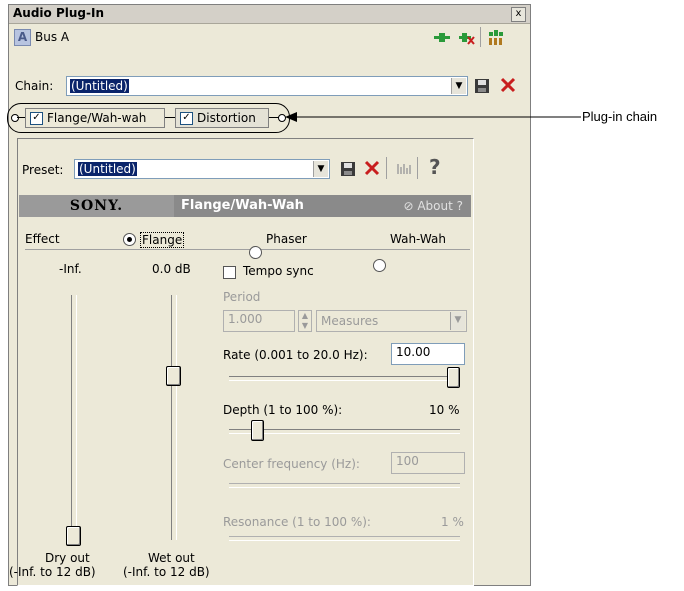 This screenshot has width=684, height=591. Describe the element at coordinates (174, 417) in the screenshot. I see `wet-fader-track` at that location.